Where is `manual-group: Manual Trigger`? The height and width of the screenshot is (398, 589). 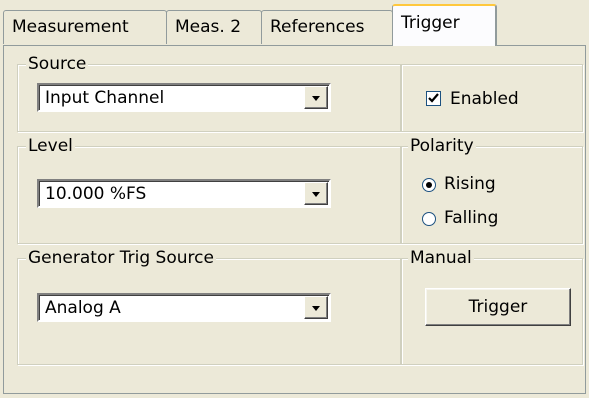 manual-group: Manual Trigger is located at coordinates (492, 306).